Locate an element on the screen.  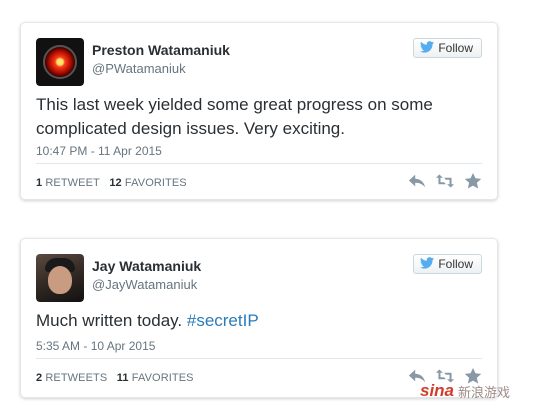
hal-eye-image is located at coordinates (60, 62).